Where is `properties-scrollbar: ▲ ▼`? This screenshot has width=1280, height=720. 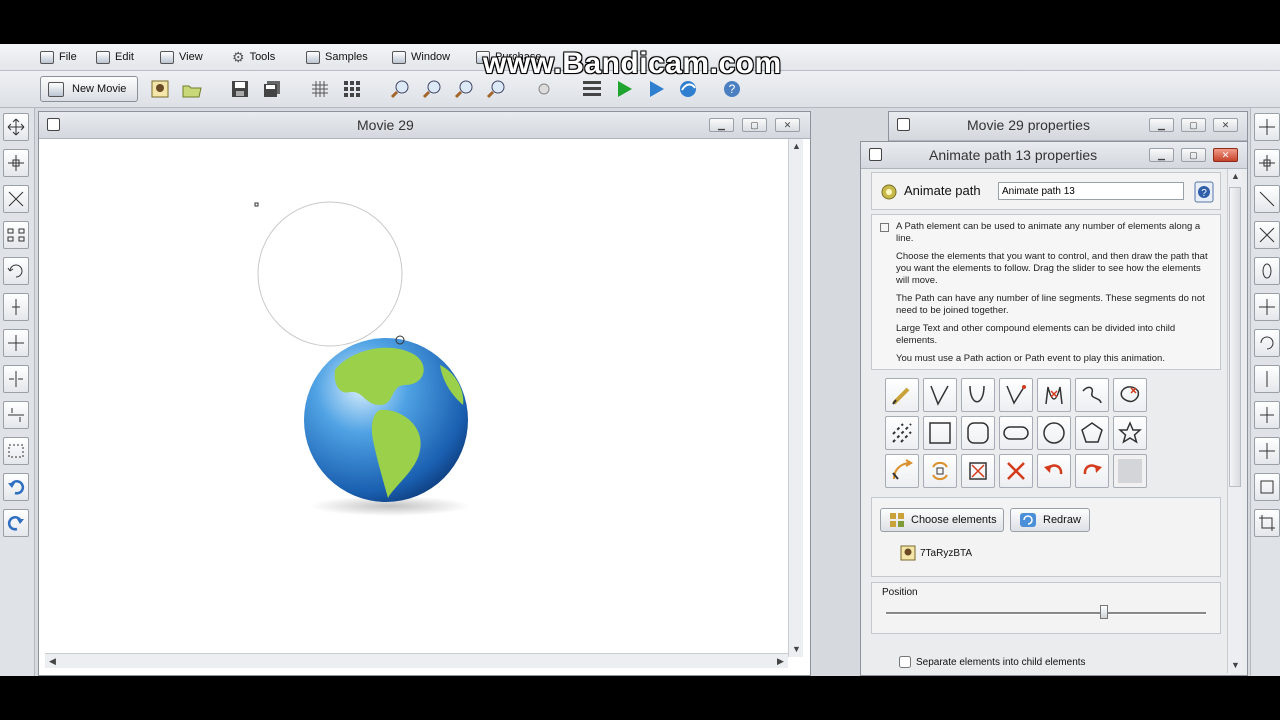
properties-scrollbar: ▲ ▼ is located at coordinates (1234, 421).